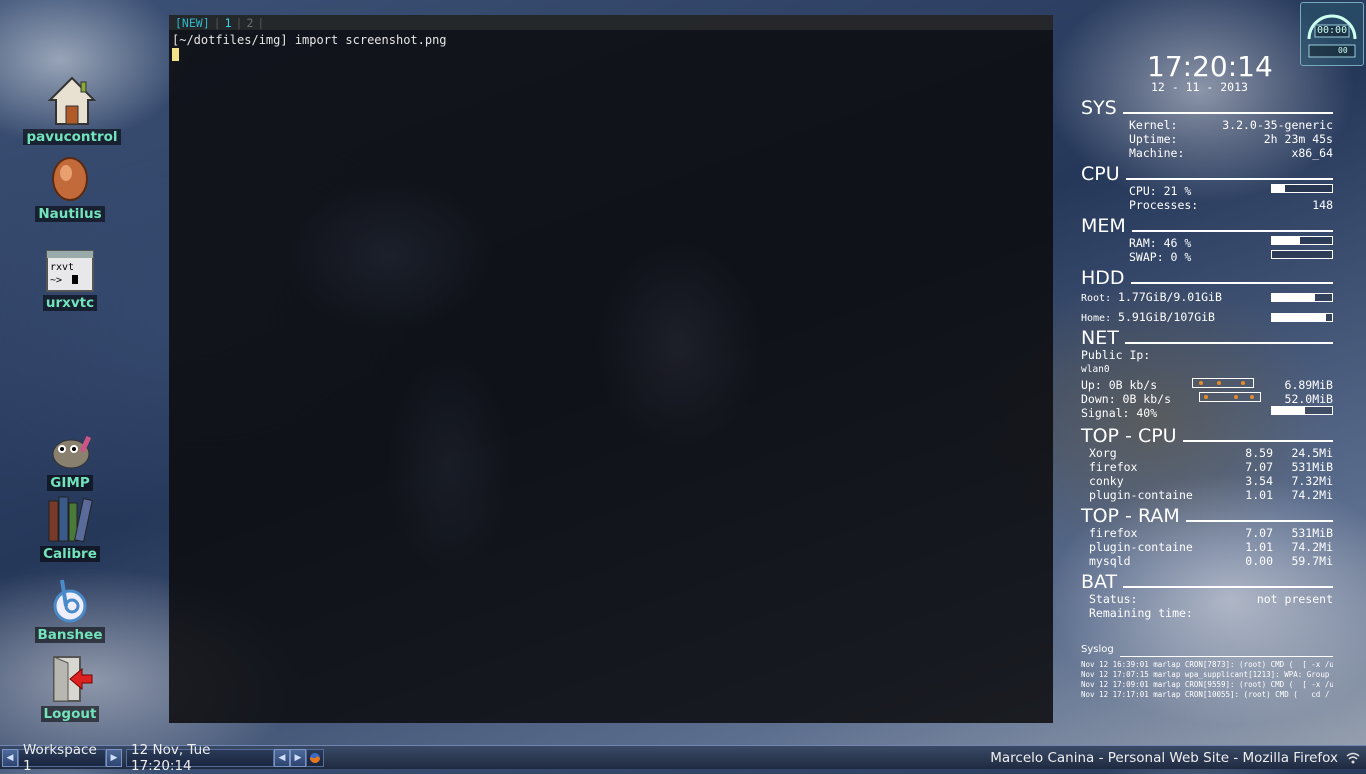 The image size is (1366, 774). What do you see at coordinates (1312, 481) in the screenshot?
I see `process-mem: 7.32Mi` at bounding box center [1312, 481].